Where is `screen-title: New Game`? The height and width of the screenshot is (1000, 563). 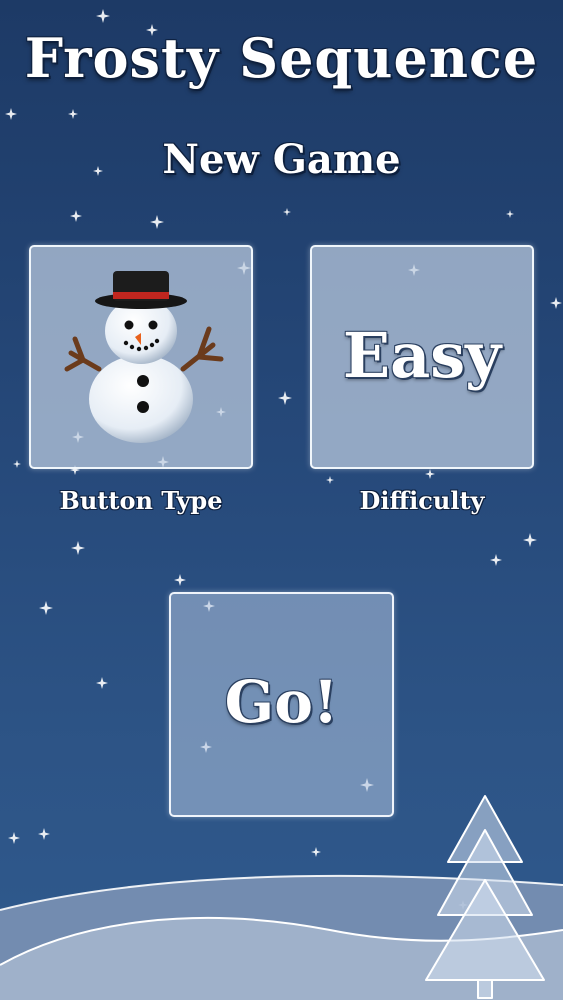
screen-title: New Game is located at coordinates (281, 159).